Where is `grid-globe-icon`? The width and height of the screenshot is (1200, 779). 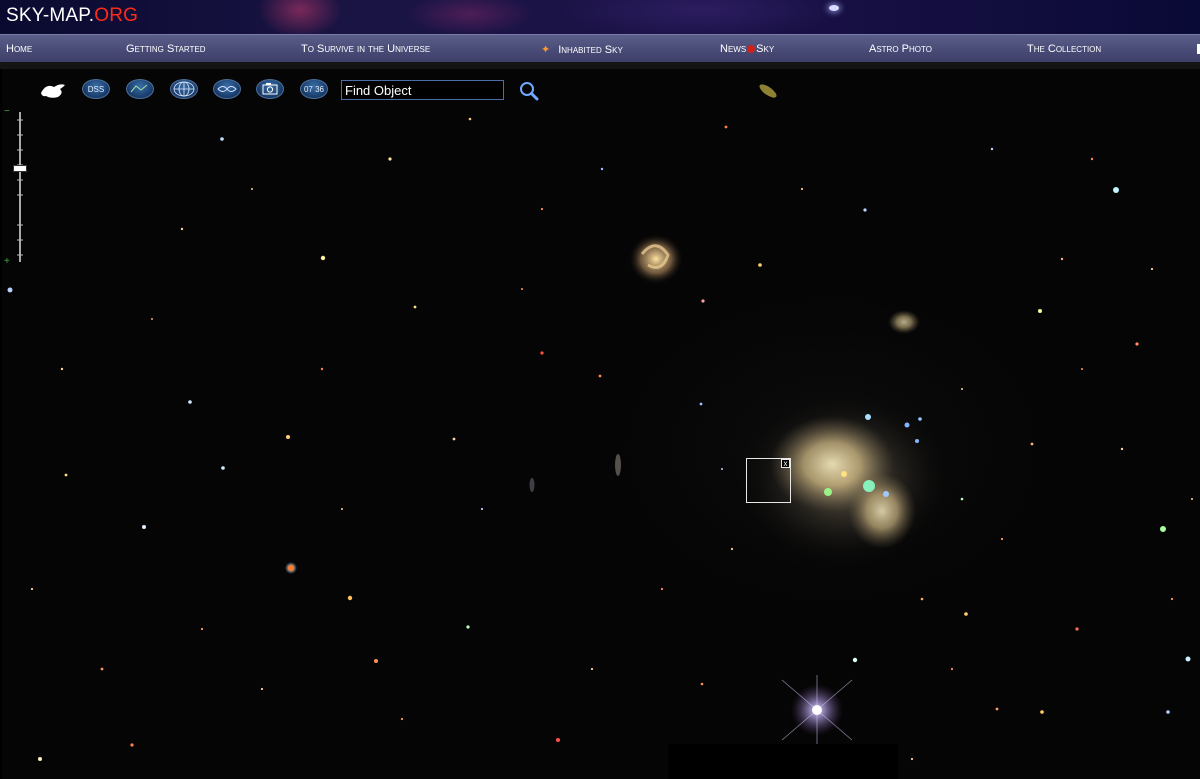 grid-globe-icon is located at coordinates (184, 89).